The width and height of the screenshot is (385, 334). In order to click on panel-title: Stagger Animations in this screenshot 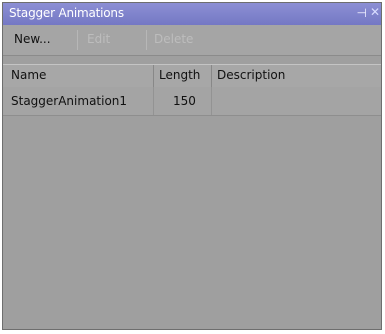, I will do `click(66, 13)`.